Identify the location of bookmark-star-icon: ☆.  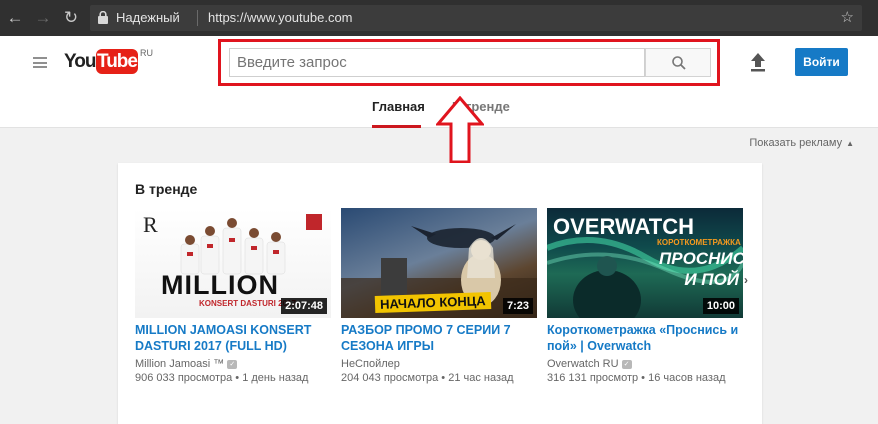
(847, 18).